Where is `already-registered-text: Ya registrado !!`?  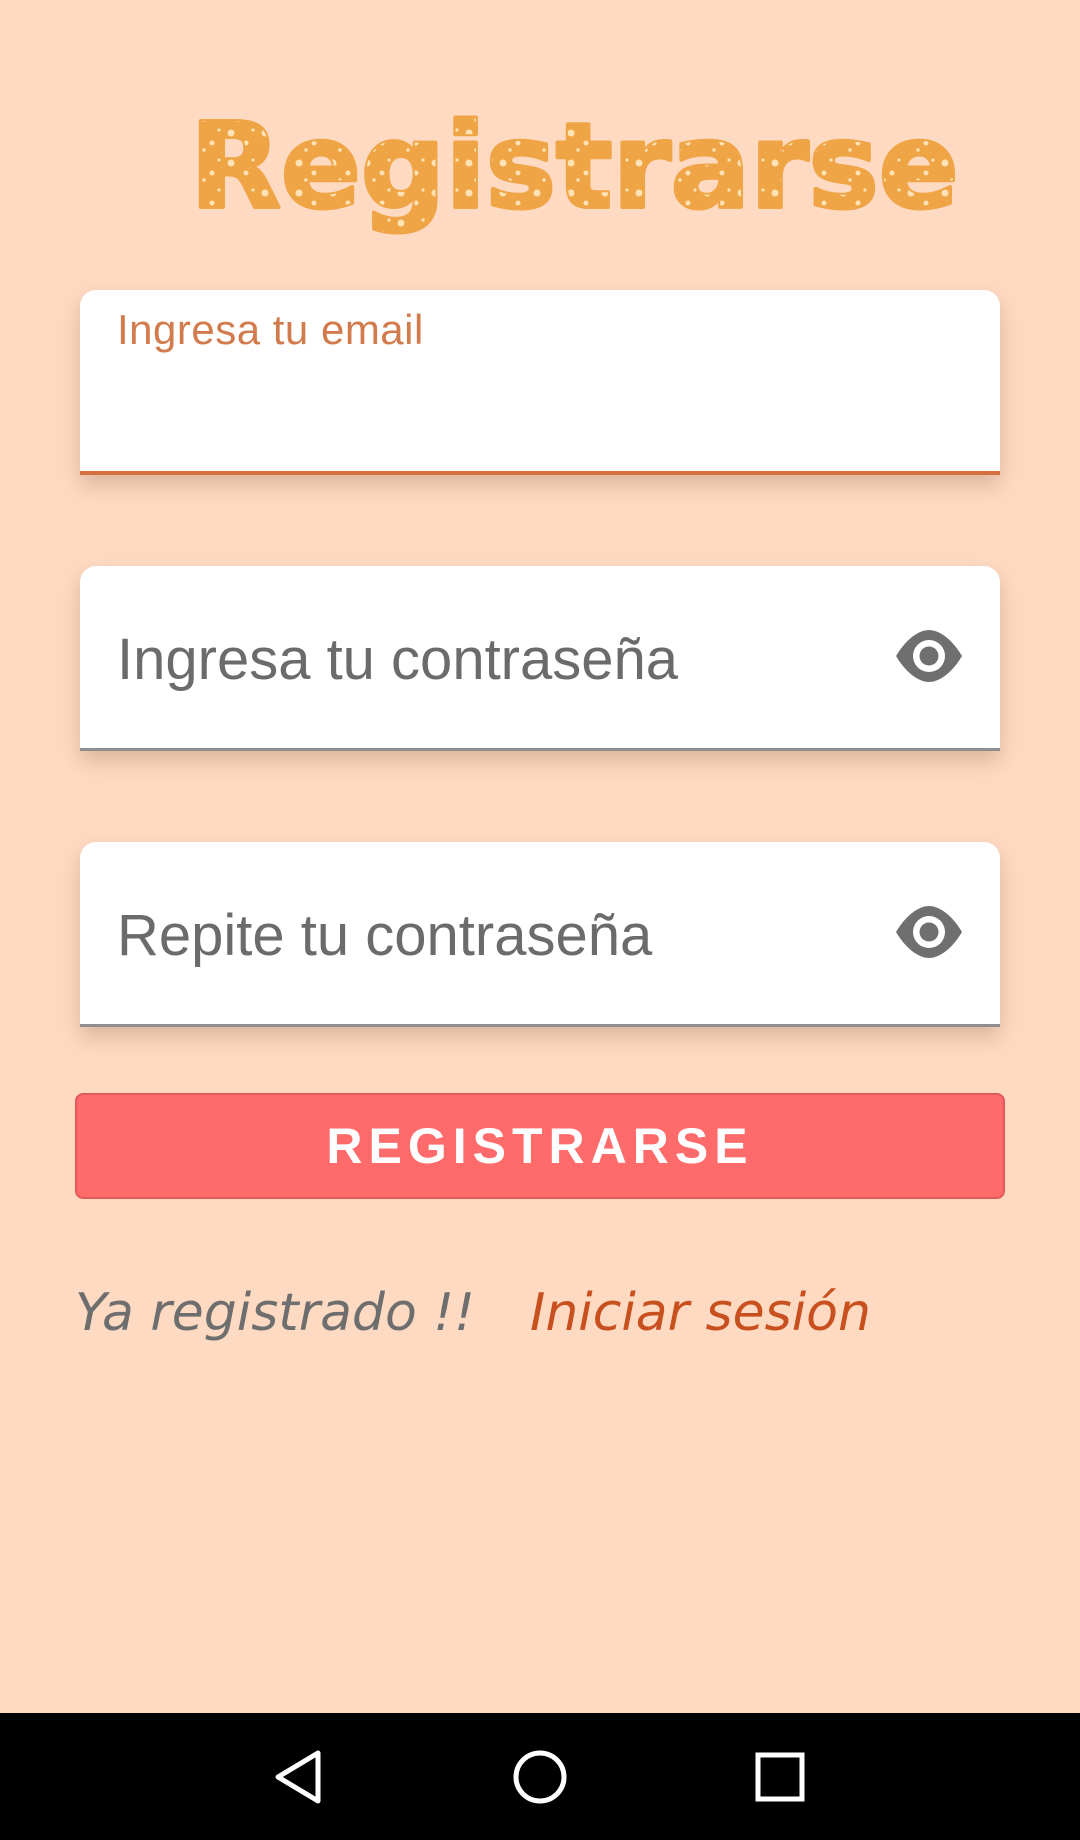 already-registered-text: Ya registrado !! is located at coordinates (275, 1313).